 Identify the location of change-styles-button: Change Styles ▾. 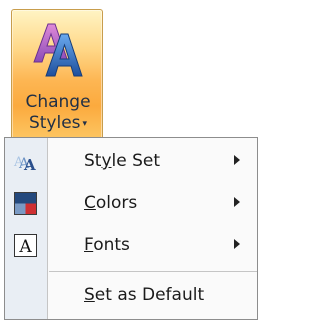
(57, 73).